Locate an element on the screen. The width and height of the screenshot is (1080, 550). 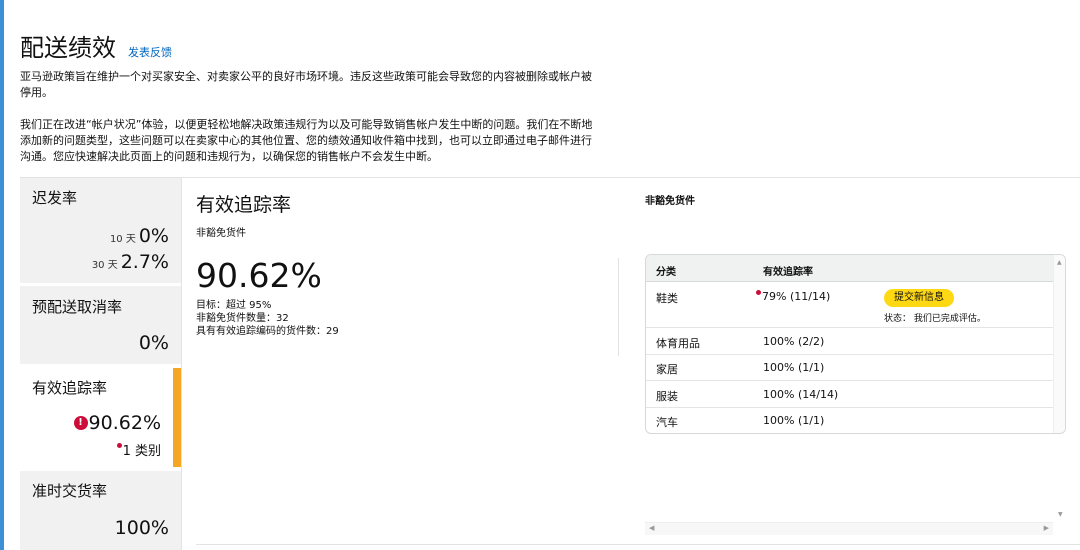
title-row: 配送绩效 发表反馈 is located at coordinates (310, 45).